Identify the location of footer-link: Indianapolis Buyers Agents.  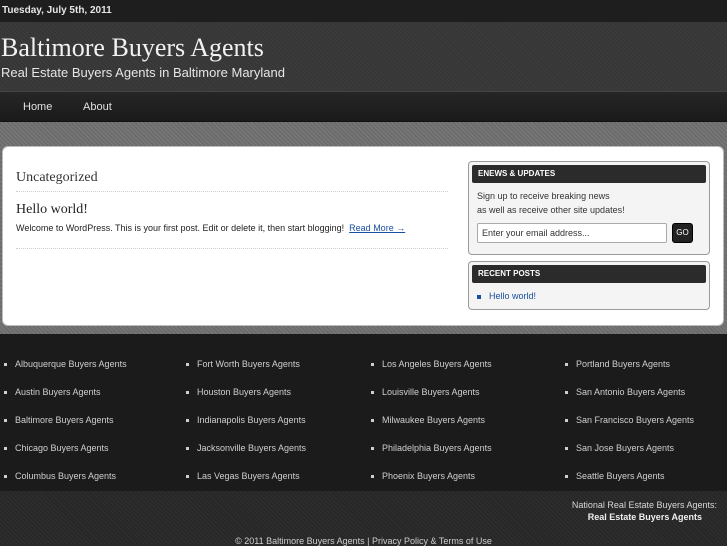
(246, 420).